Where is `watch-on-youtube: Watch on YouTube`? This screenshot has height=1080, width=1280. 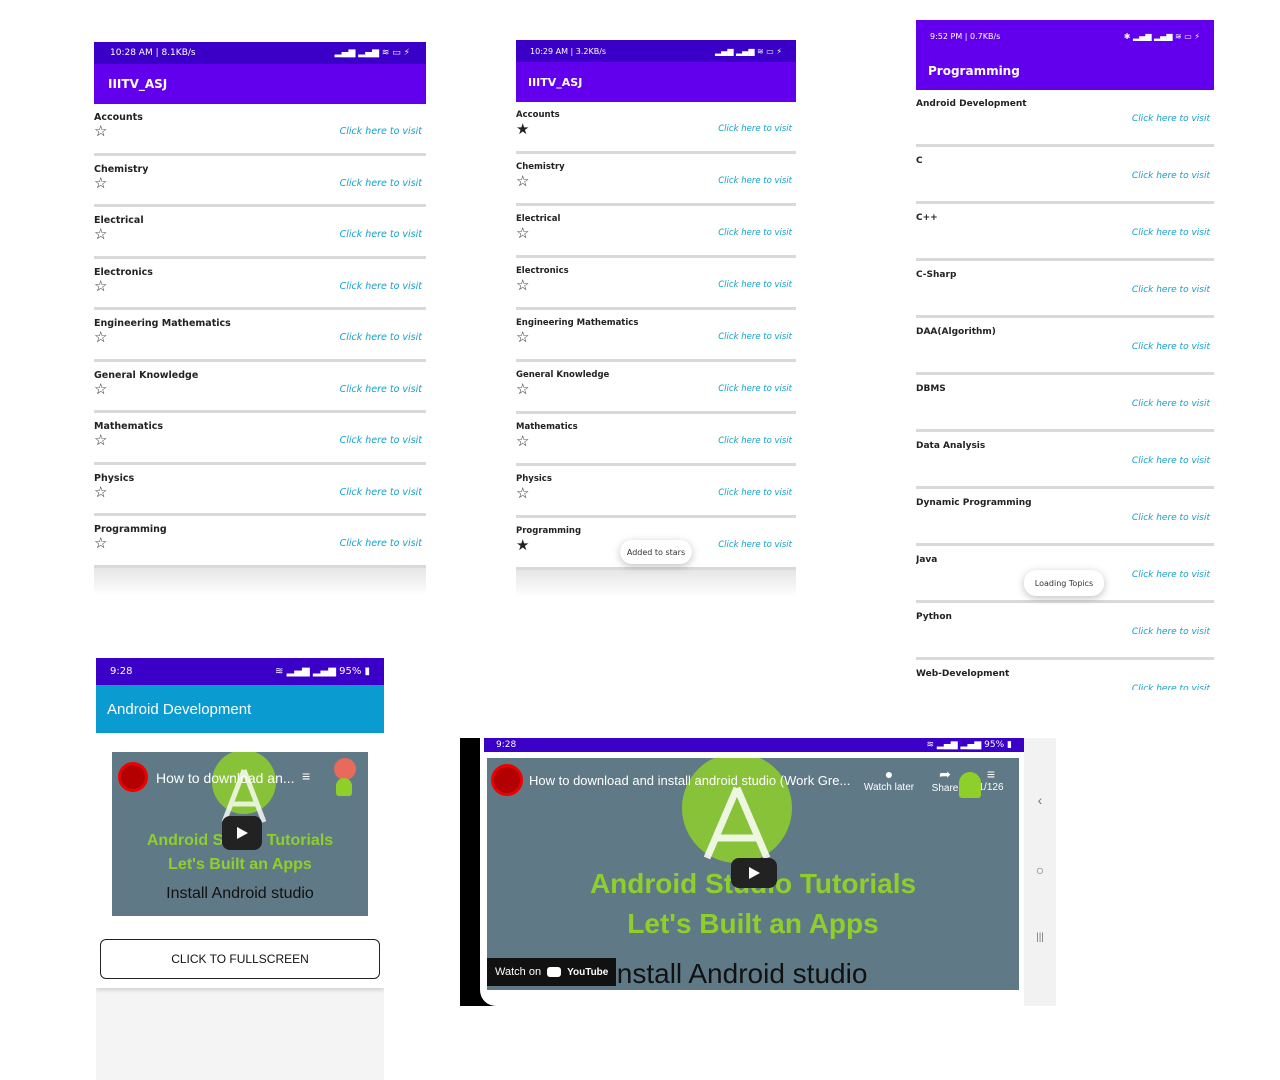
watch-on-youtube: Watch on YouTube is located at coordinates (552, 972).